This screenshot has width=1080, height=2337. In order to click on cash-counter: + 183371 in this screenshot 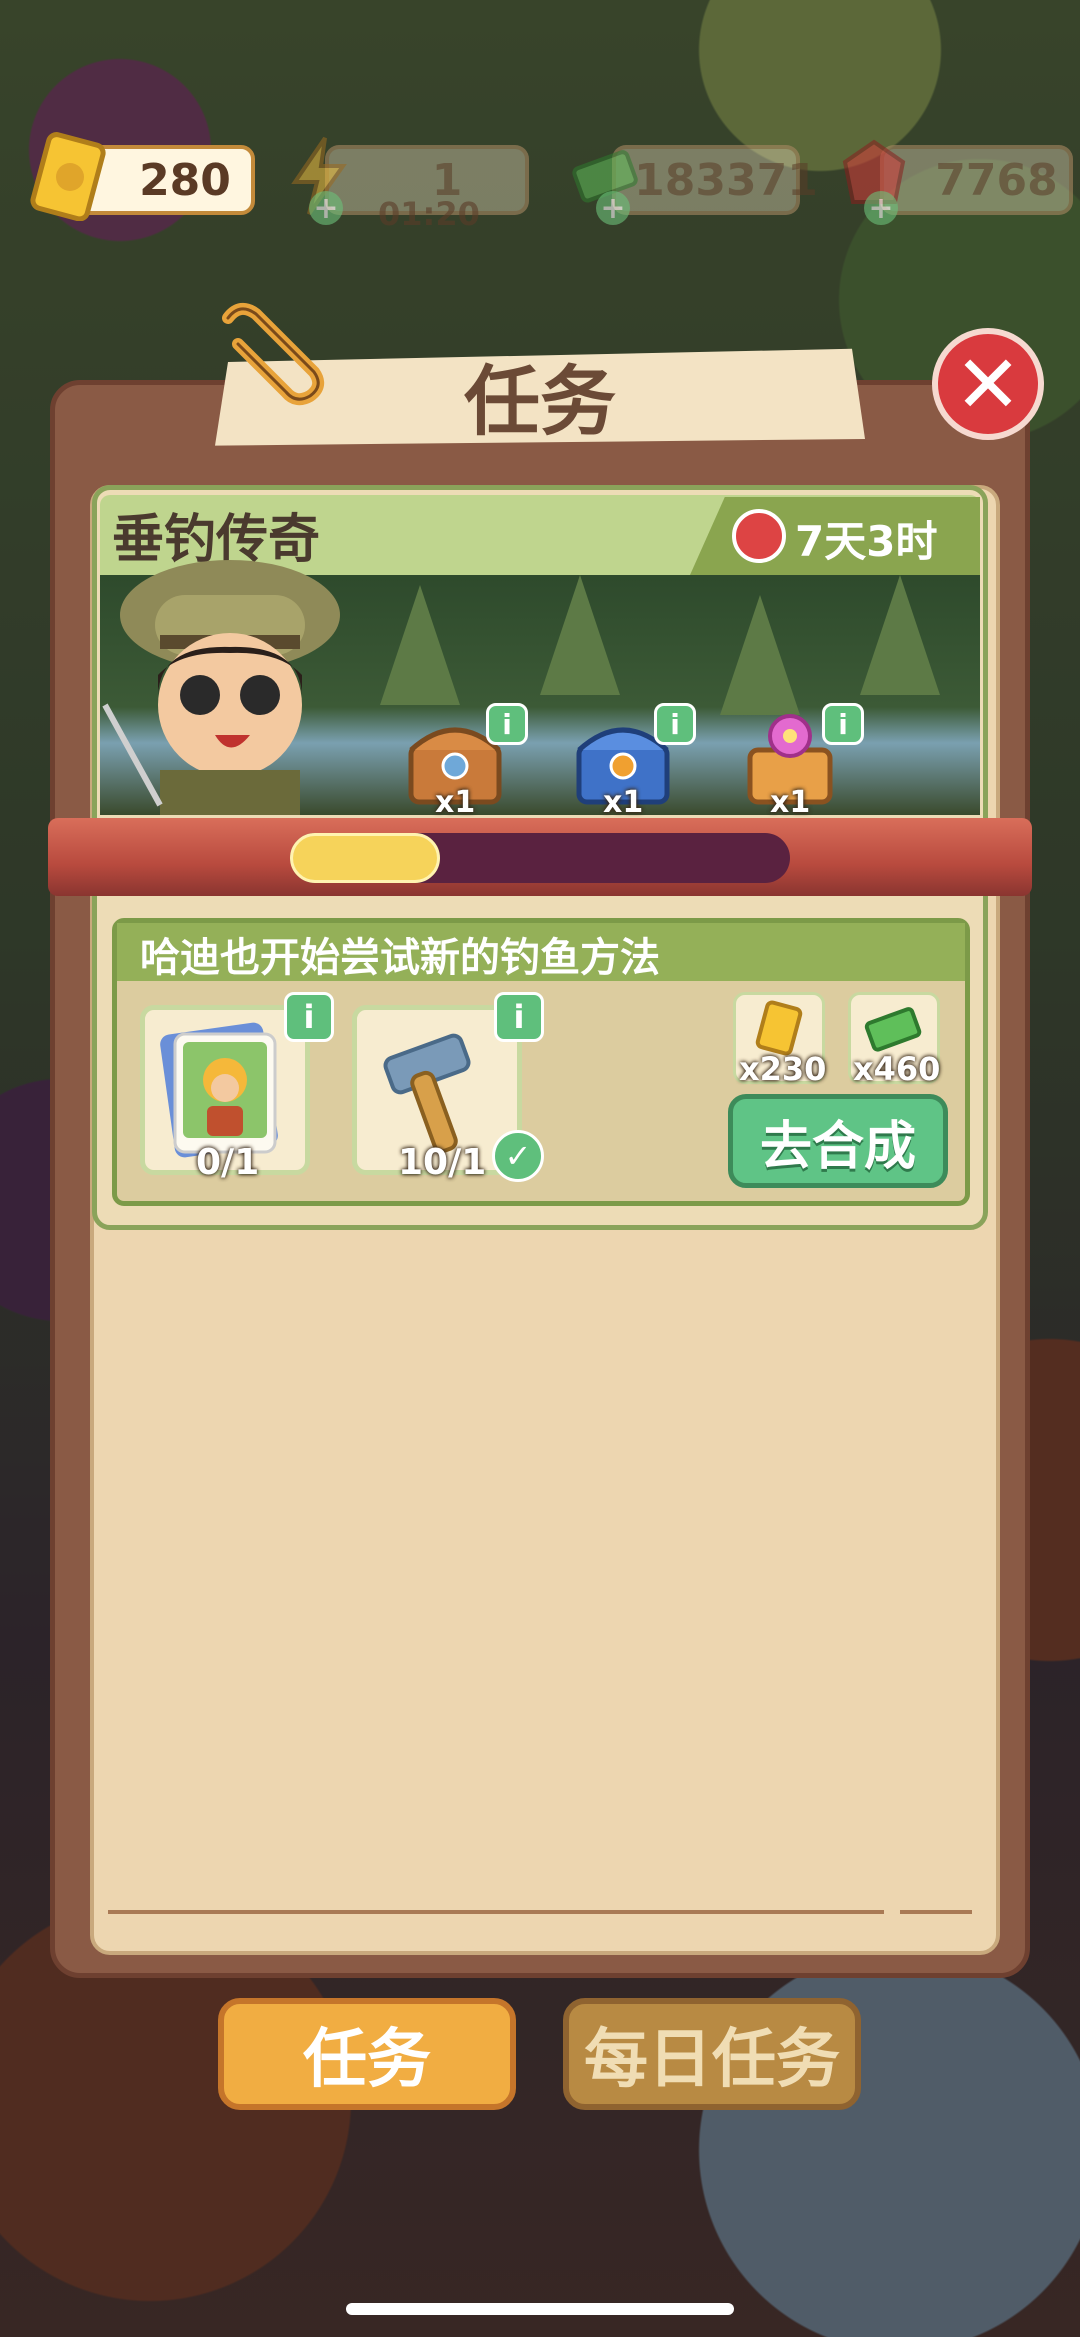, I will do `click(695, 185)`.